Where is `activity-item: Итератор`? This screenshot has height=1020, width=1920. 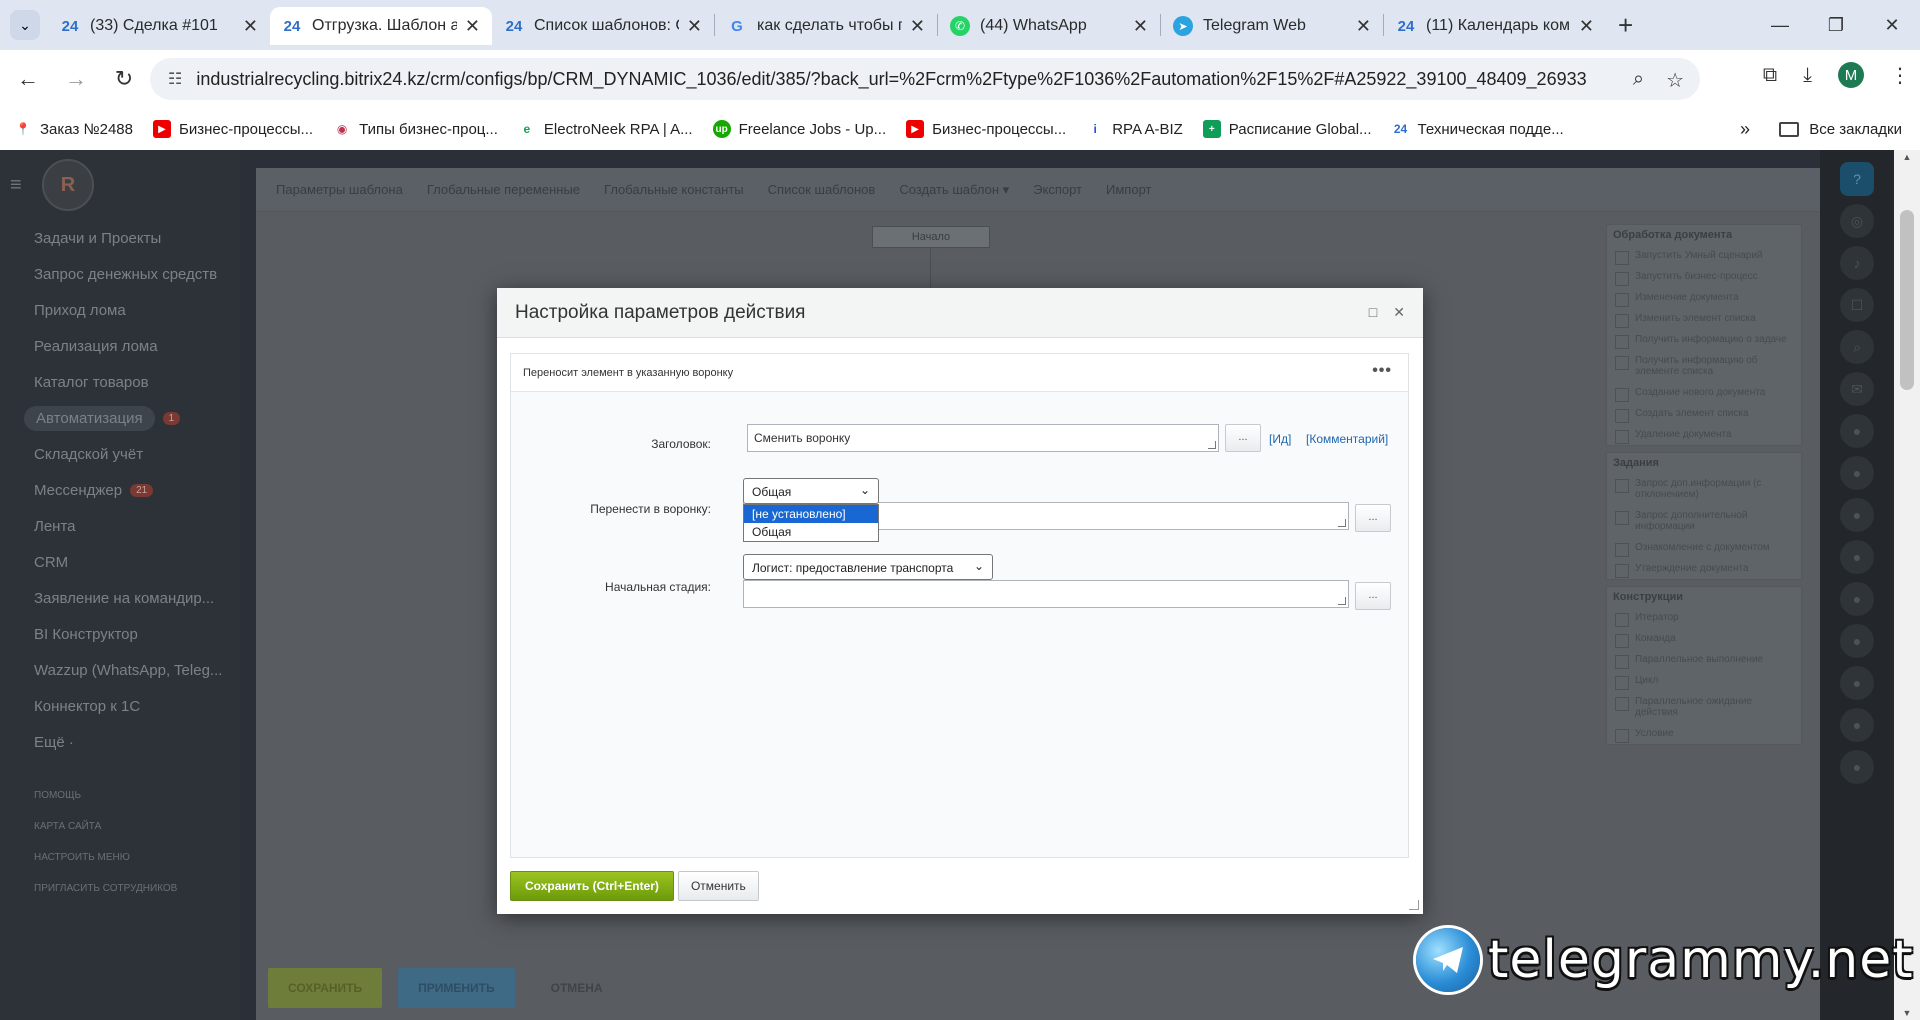 activity-item: Итератор is located at coordinates (1704, 617).